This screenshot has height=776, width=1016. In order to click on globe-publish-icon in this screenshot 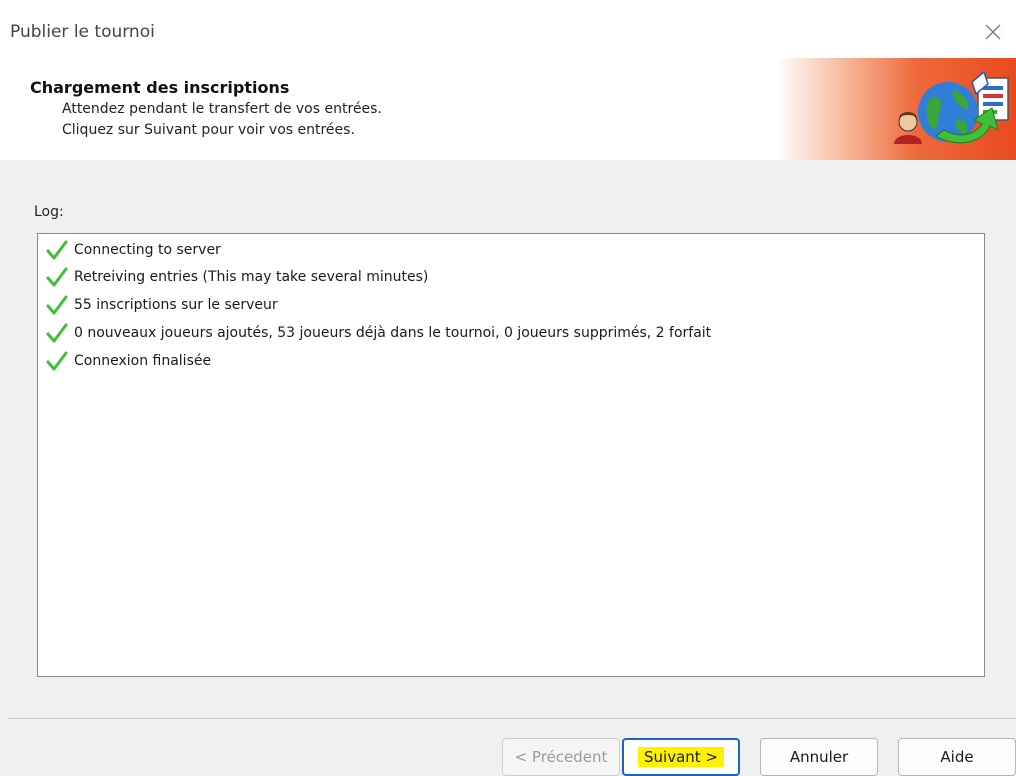, I will do `click(951, 107)`.